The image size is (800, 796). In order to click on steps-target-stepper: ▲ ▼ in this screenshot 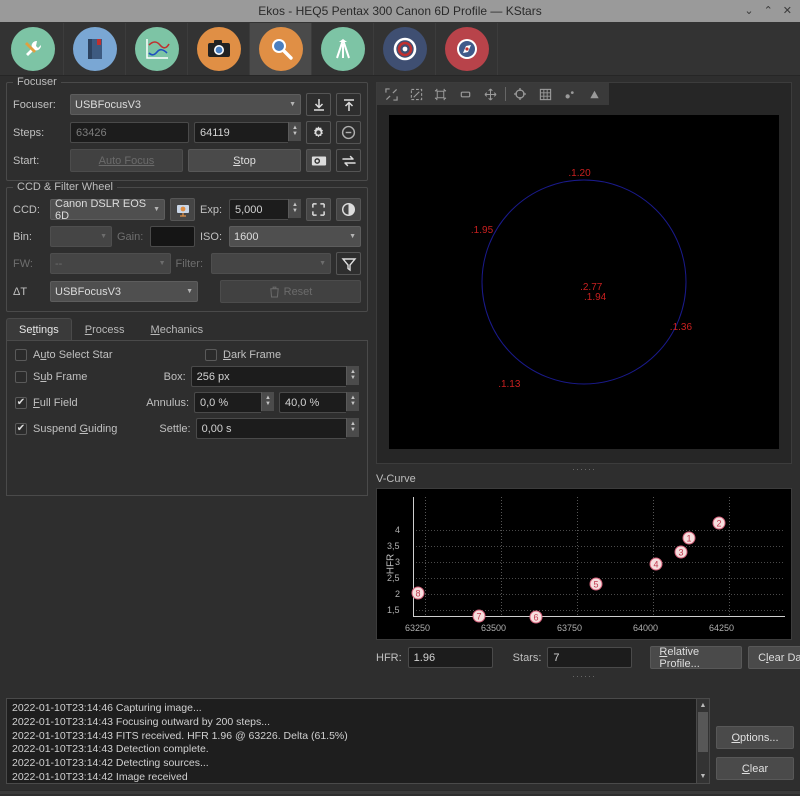, I will do `click(294, 131)`.